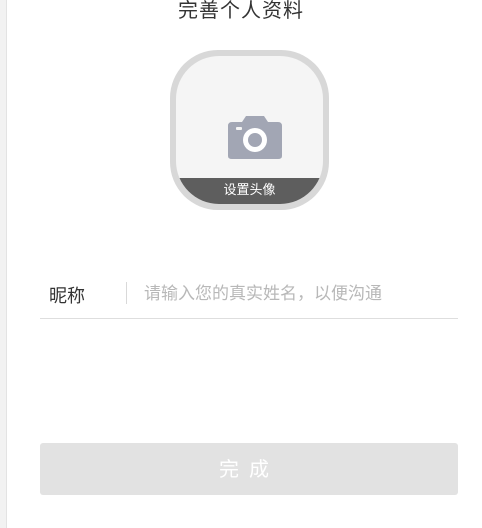 The width and height of the screenshot is (482, 528). Describe the element at coordinates (249, 469) in the screenshot. I see `done-button: 完成` at that location.